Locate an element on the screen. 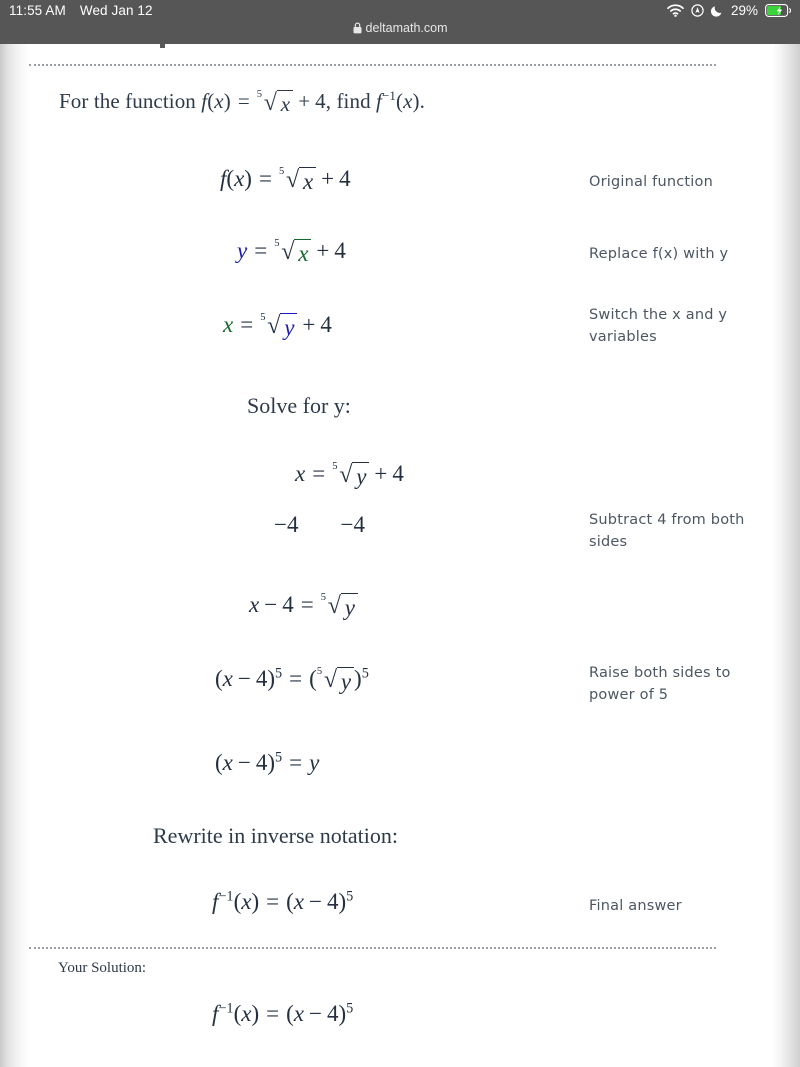 The height and width of the screenshot is (1067, 800). s6-rp2: ) is located at coordinates (358, 678).